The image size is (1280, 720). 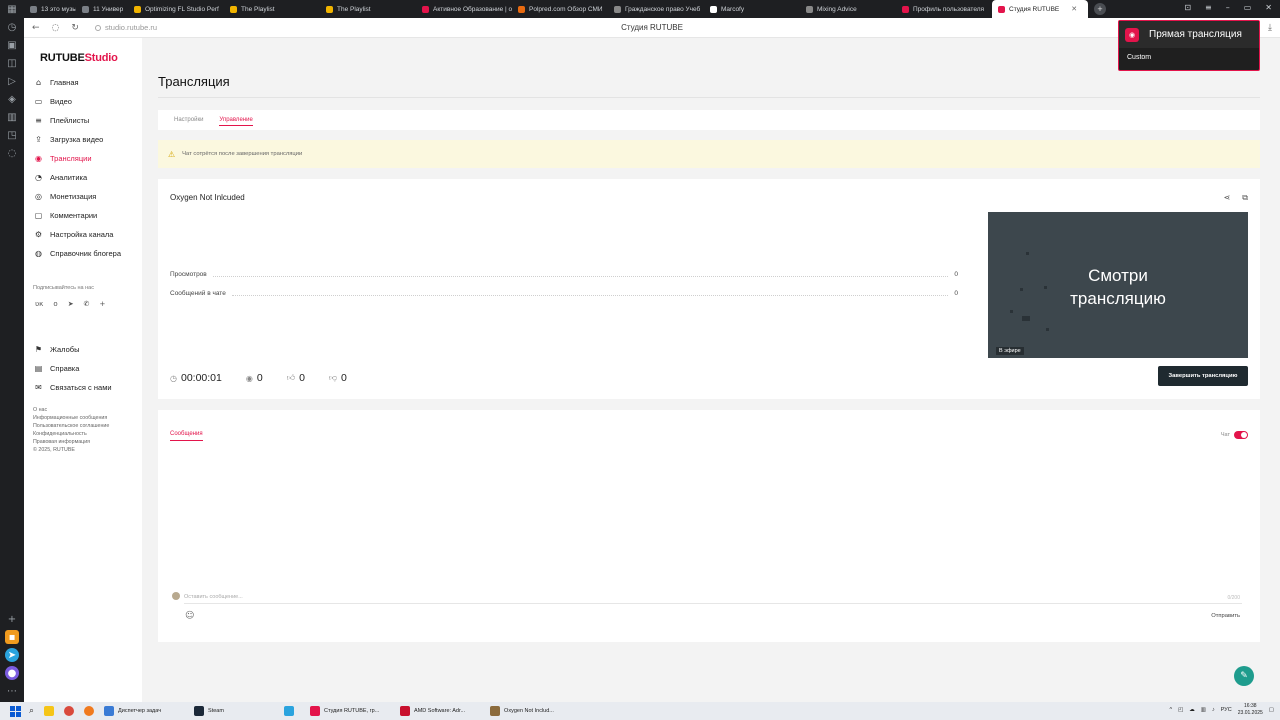 I want to click on rail-history-icon: ◷, so click(x=12, y=27).